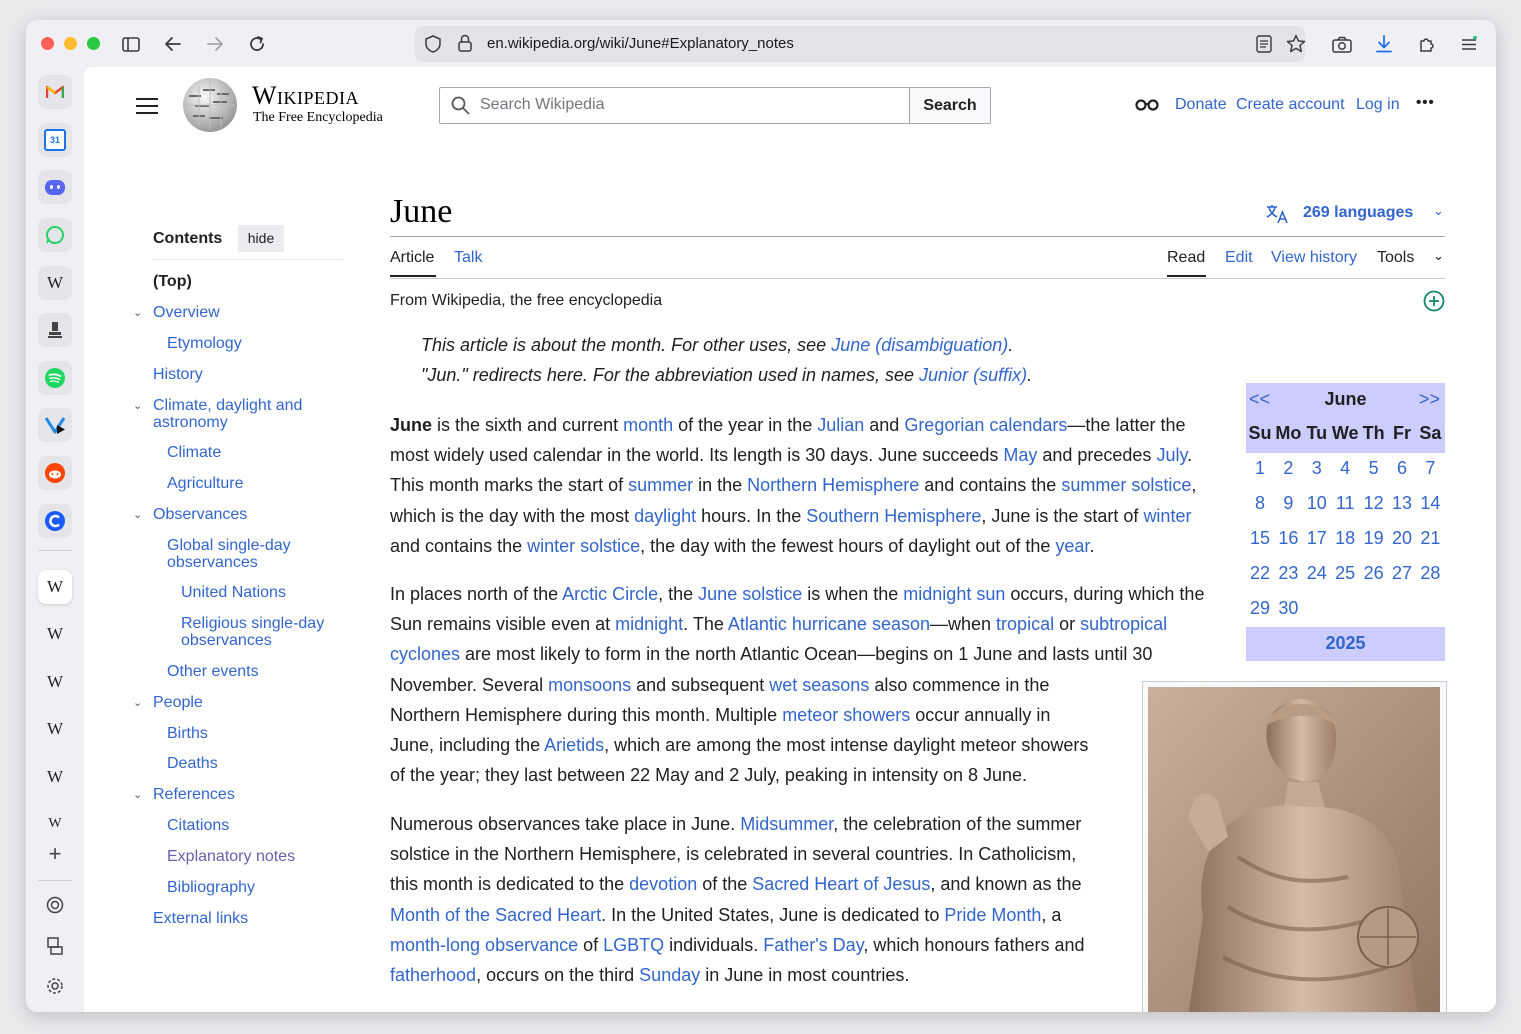 Image resolution: width=1521 pixels, height=1034 pixels. What do you see at coordinates (194, 452) in the screenshot?
I see `toc-item-climate: Climate` at bounding box center [194, 452].